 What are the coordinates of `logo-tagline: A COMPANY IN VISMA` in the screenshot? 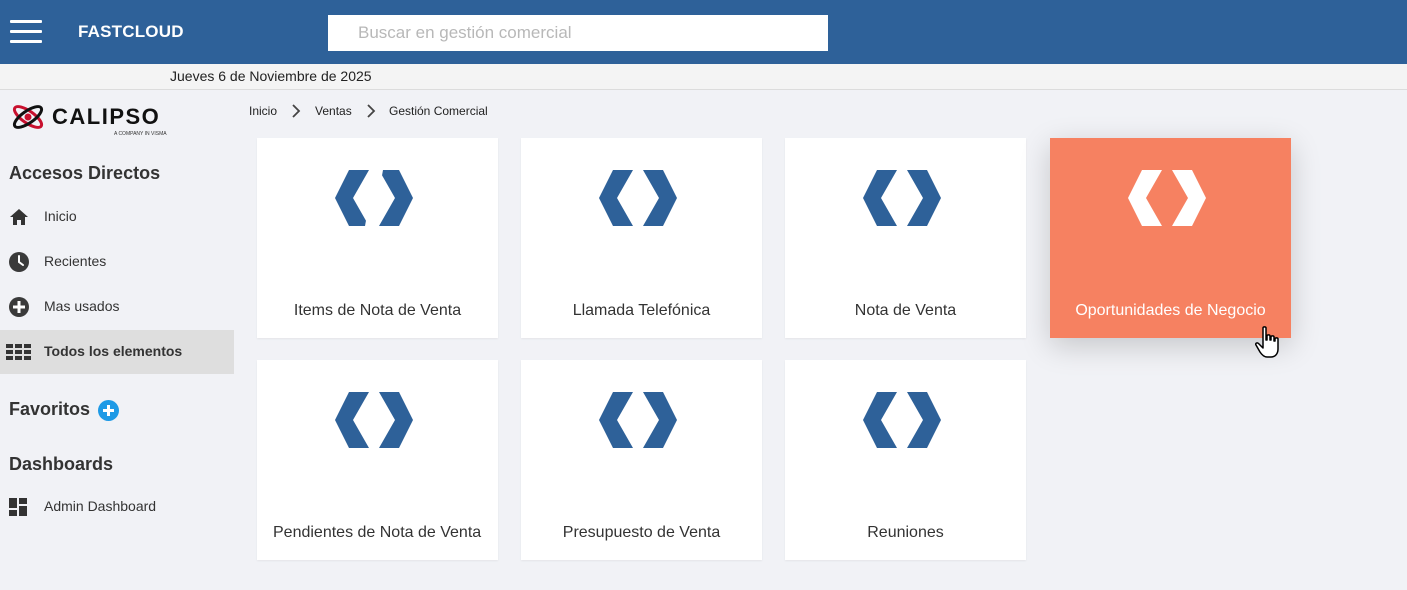 It's located at (140, 134).